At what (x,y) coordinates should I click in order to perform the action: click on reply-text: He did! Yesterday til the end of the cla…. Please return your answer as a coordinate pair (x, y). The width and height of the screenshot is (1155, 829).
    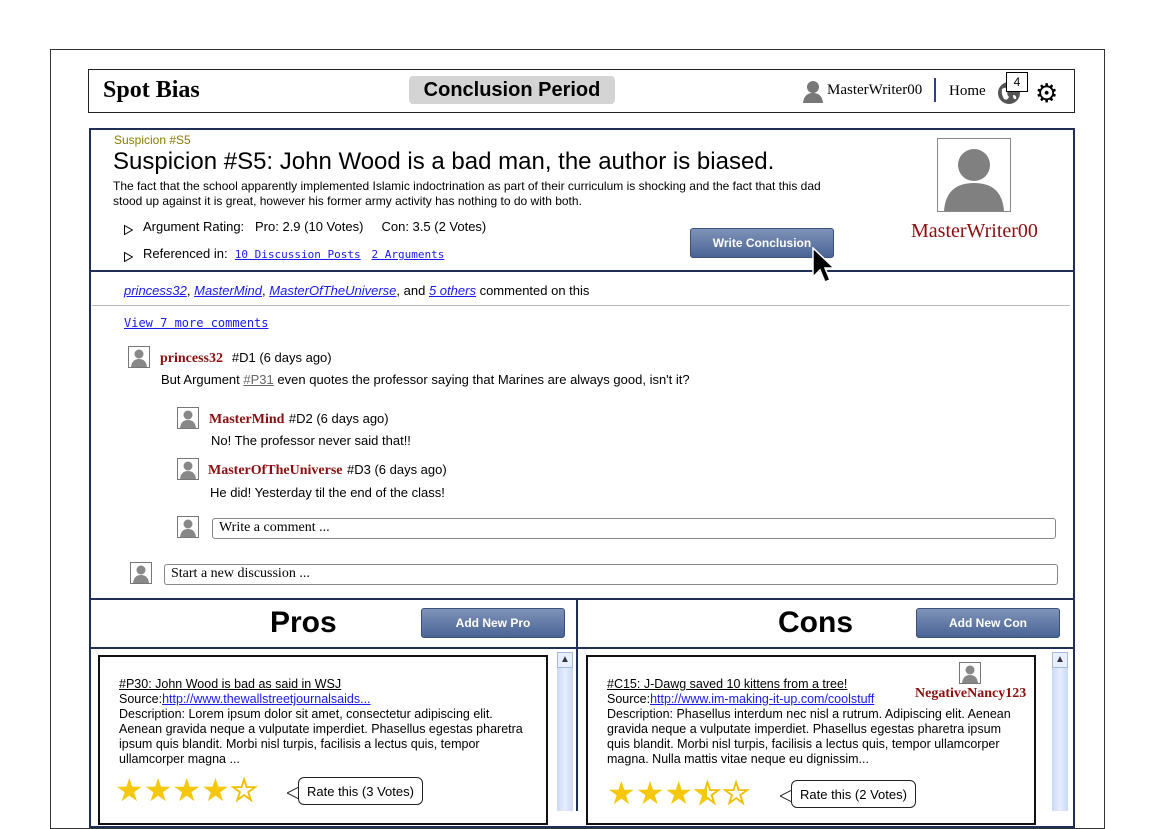
    Looking at the image, I should click on (327, 492).